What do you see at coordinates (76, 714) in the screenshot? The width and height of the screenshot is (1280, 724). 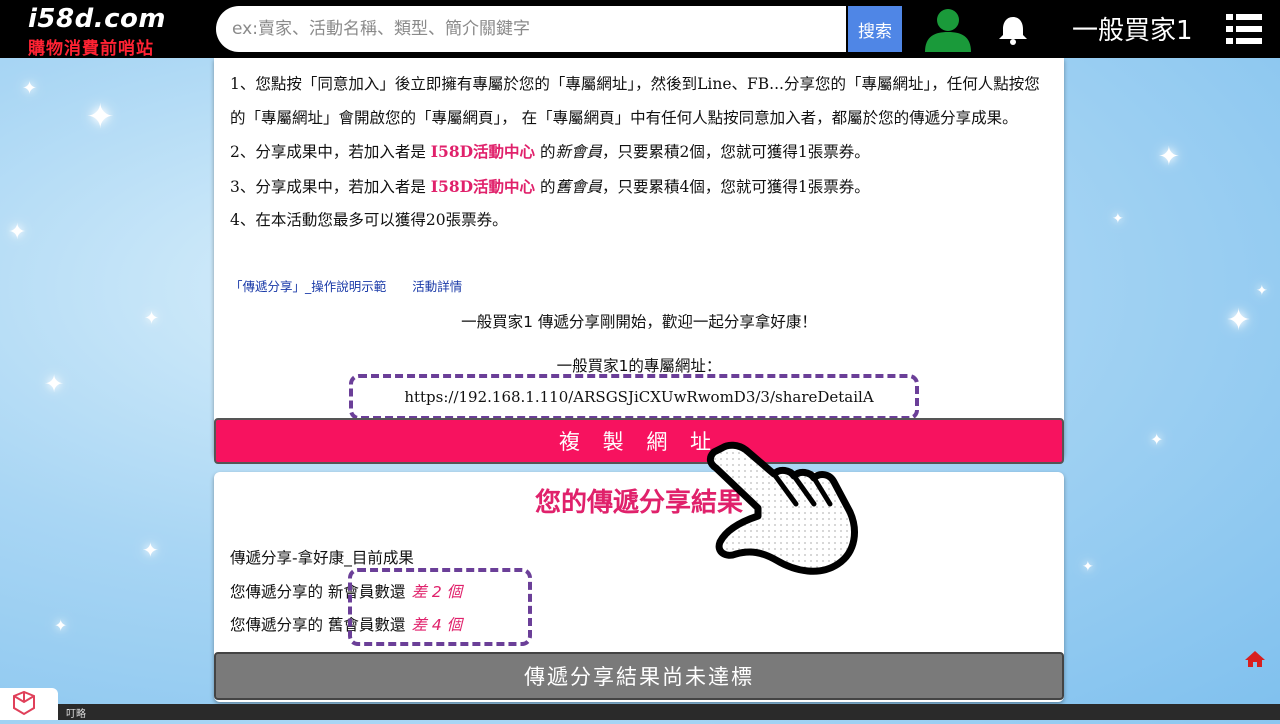 I see `taskbar-label: 叮略` at bounding box center [76, 714].